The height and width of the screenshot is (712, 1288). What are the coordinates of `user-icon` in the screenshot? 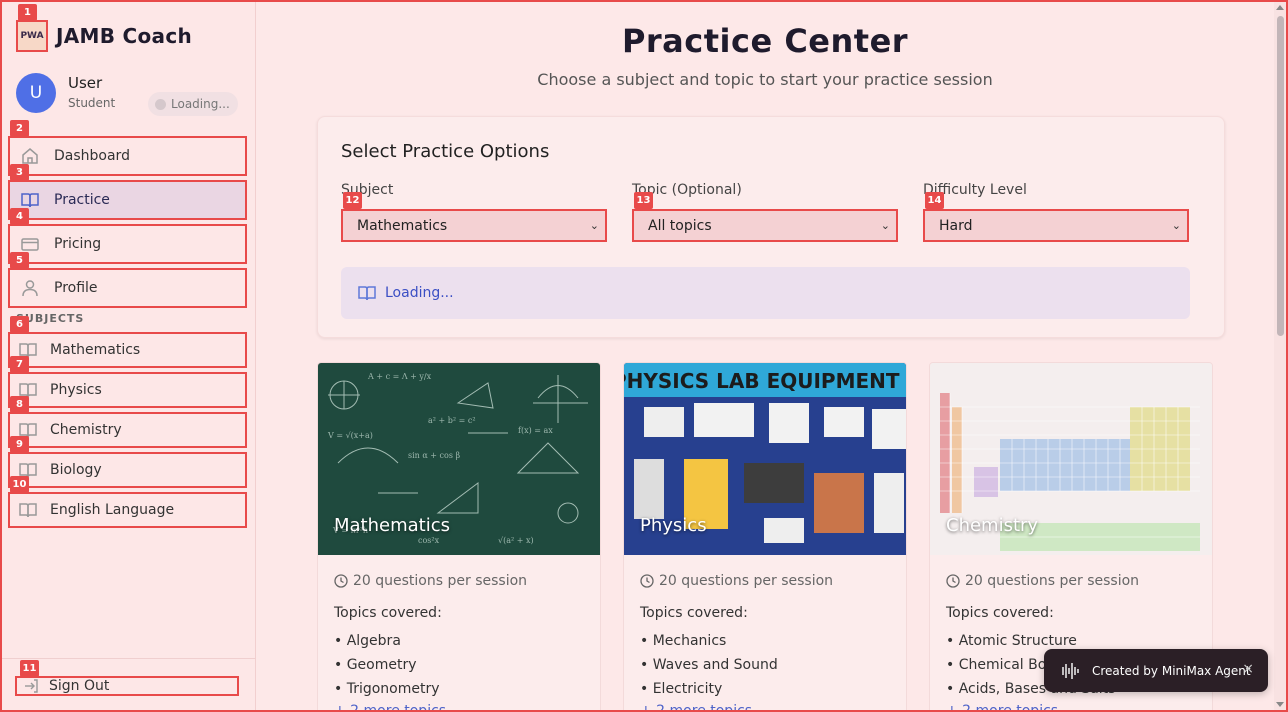 It's located at (30, 288).